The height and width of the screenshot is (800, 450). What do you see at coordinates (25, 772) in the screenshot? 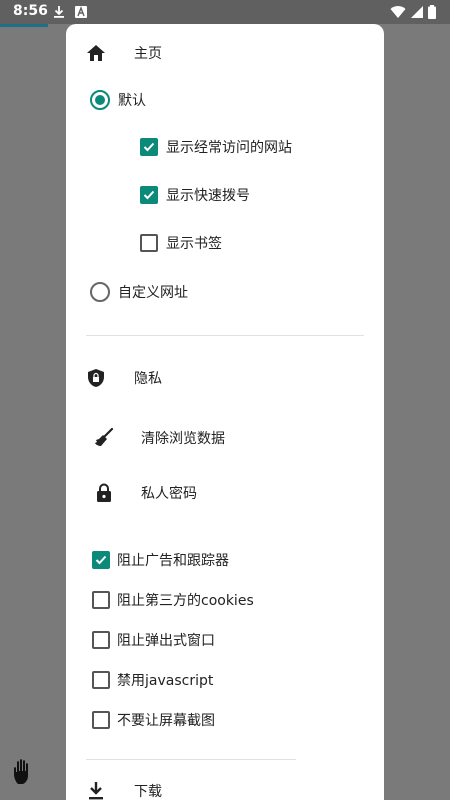
I see `hand-icon` at bounding box center [25, 772].